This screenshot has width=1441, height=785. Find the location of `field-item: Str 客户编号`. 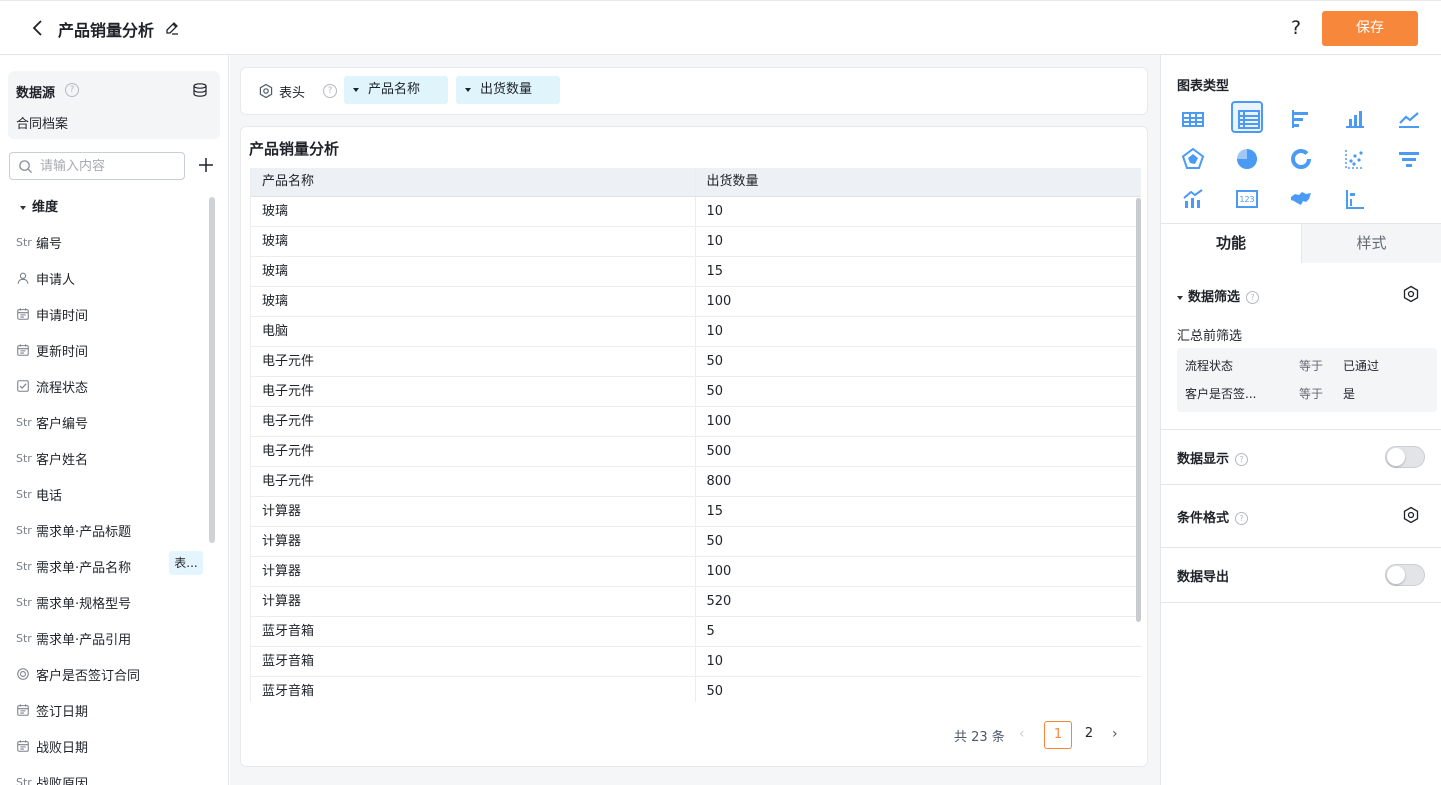

field-item: Str 客户编号 is located at coordinates (111, 423).